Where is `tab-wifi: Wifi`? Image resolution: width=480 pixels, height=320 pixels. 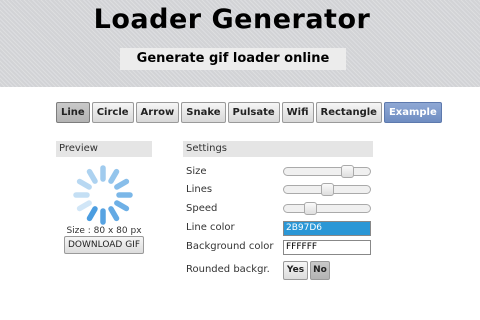 tab-wifi: Wifi is located at coordinates (297, 112).